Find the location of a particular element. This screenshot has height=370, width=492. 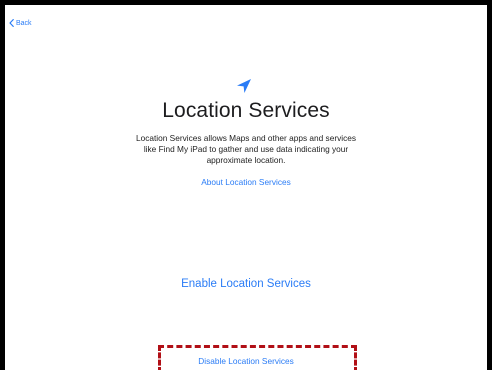

enable-location-services-button: Enable Location Services is located at coordinates (246, 284).